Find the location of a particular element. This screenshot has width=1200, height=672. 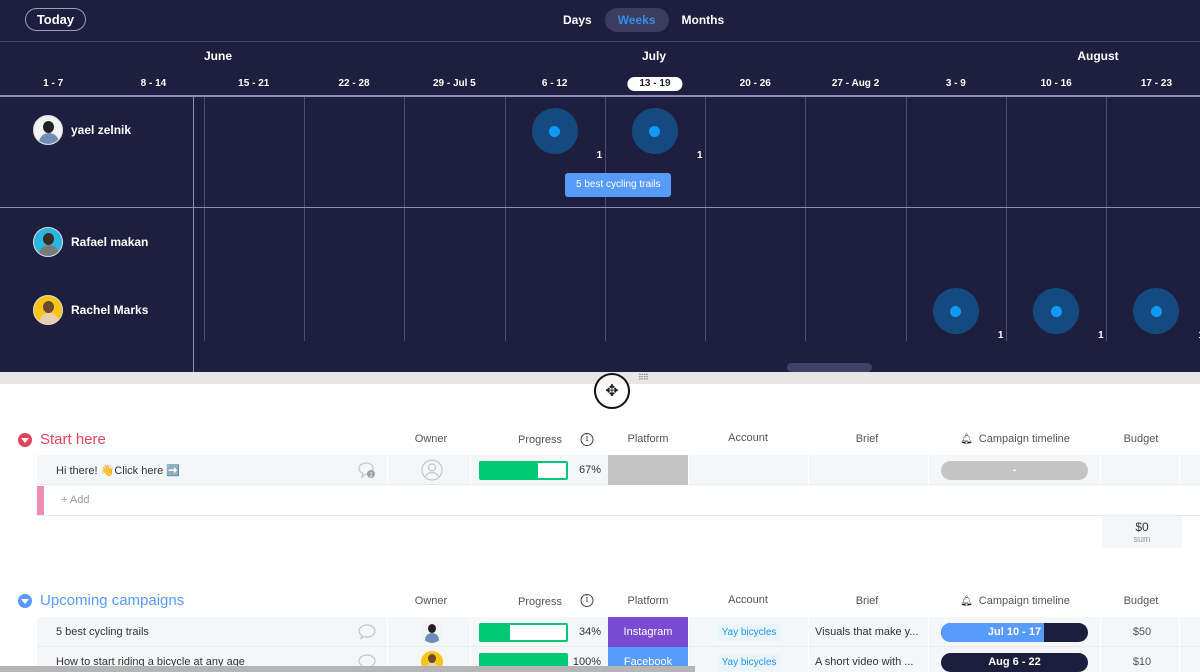

week-label: 17 - 23 is located at coordinates (1156, 83).